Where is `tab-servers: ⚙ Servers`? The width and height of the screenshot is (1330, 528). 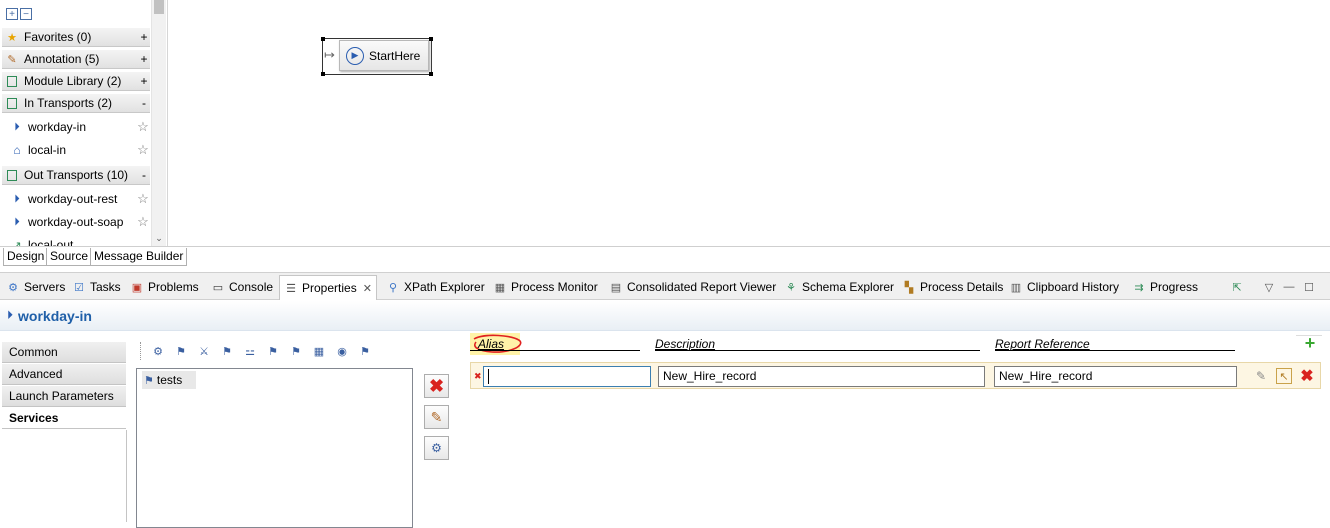
tab-servers: ⚙ Servers is located at coordinates (35, 287).